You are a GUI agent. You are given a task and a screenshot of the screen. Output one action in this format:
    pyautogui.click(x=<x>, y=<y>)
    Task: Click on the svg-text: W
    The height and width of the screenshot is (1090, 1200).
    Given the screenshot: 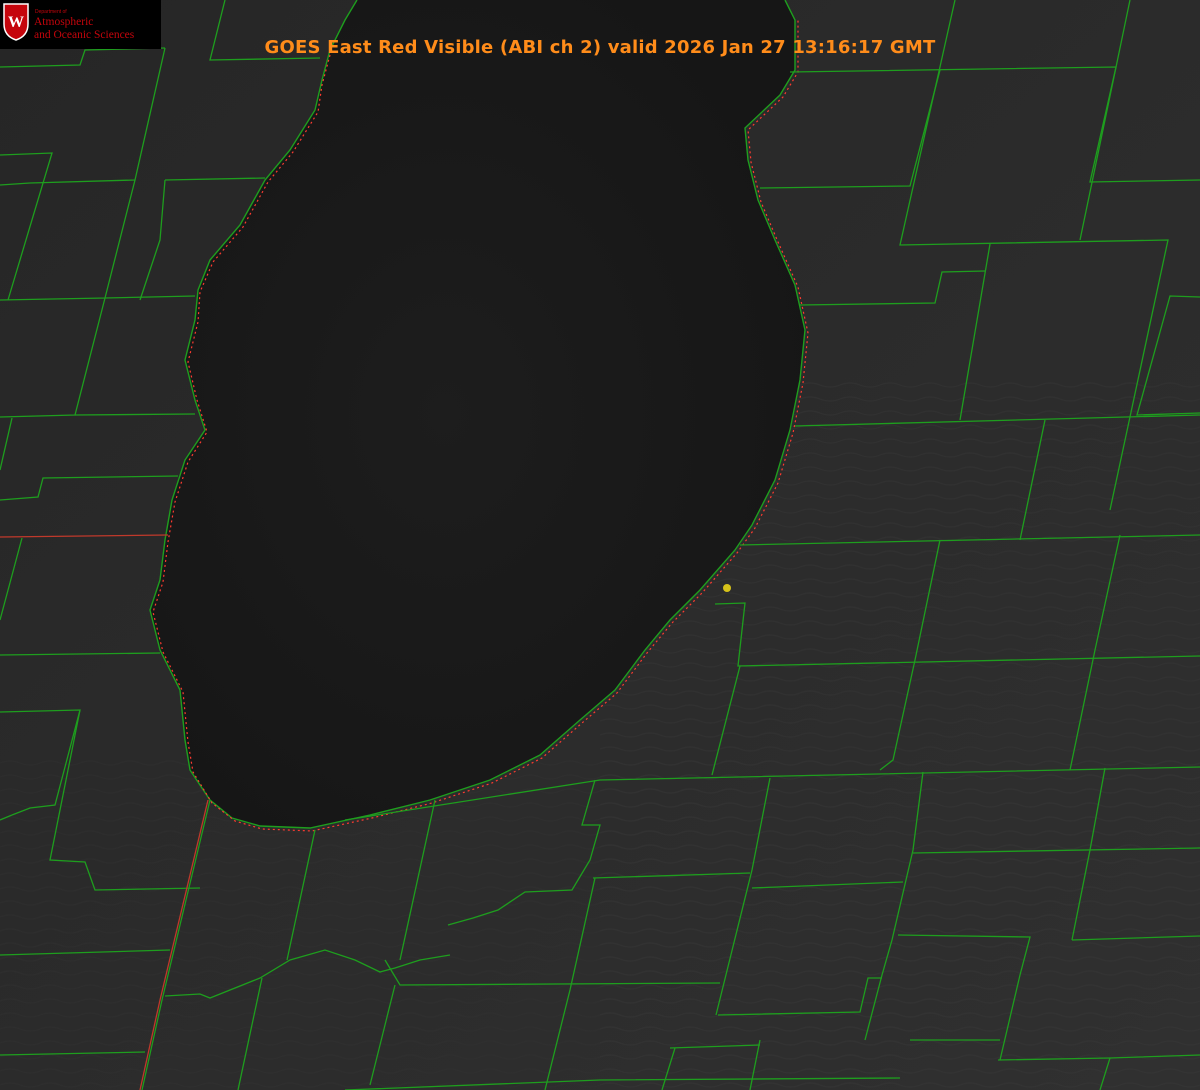 What is the action you would take?
    pyautogui.click(x=16, y=22)
    